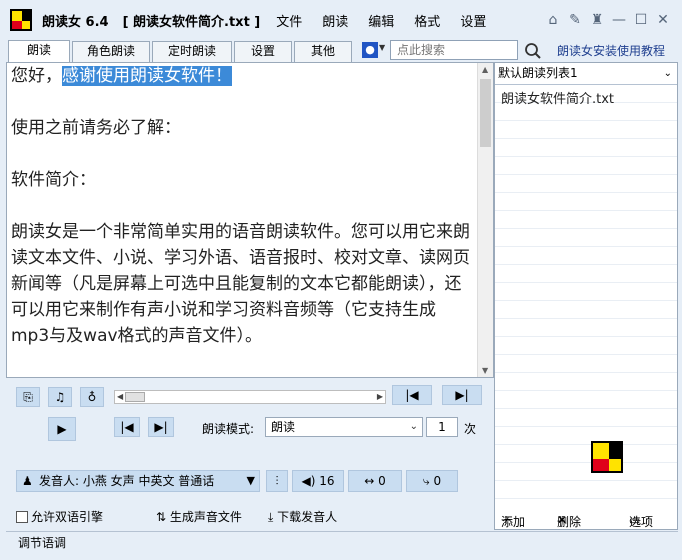  Describe the element at coordinates (42, 543) in the screenshot. I see `status-text: 调节语调` at that location.